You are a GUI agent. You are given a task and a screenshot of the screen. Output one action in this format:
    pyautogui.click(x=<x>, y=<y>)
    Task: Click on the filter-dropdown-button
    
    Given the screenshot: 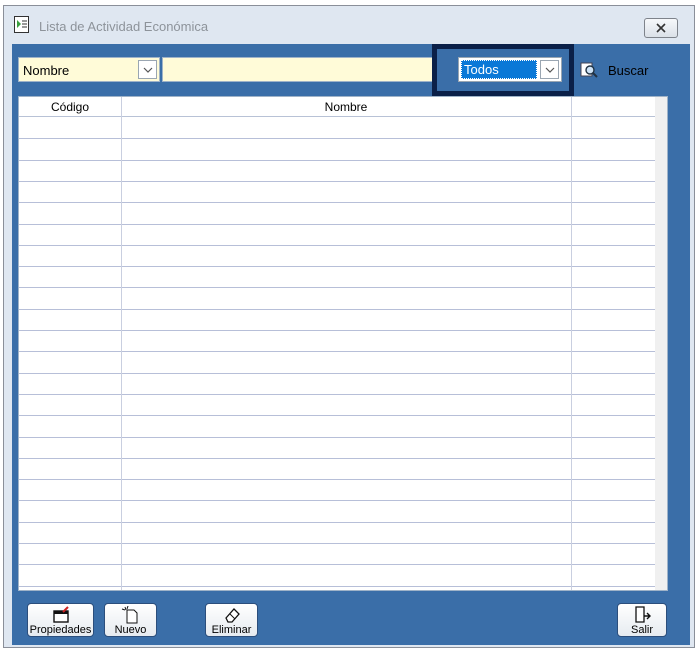 What is the action you would take?
    pyautogui.click(x=549, y=69)
    